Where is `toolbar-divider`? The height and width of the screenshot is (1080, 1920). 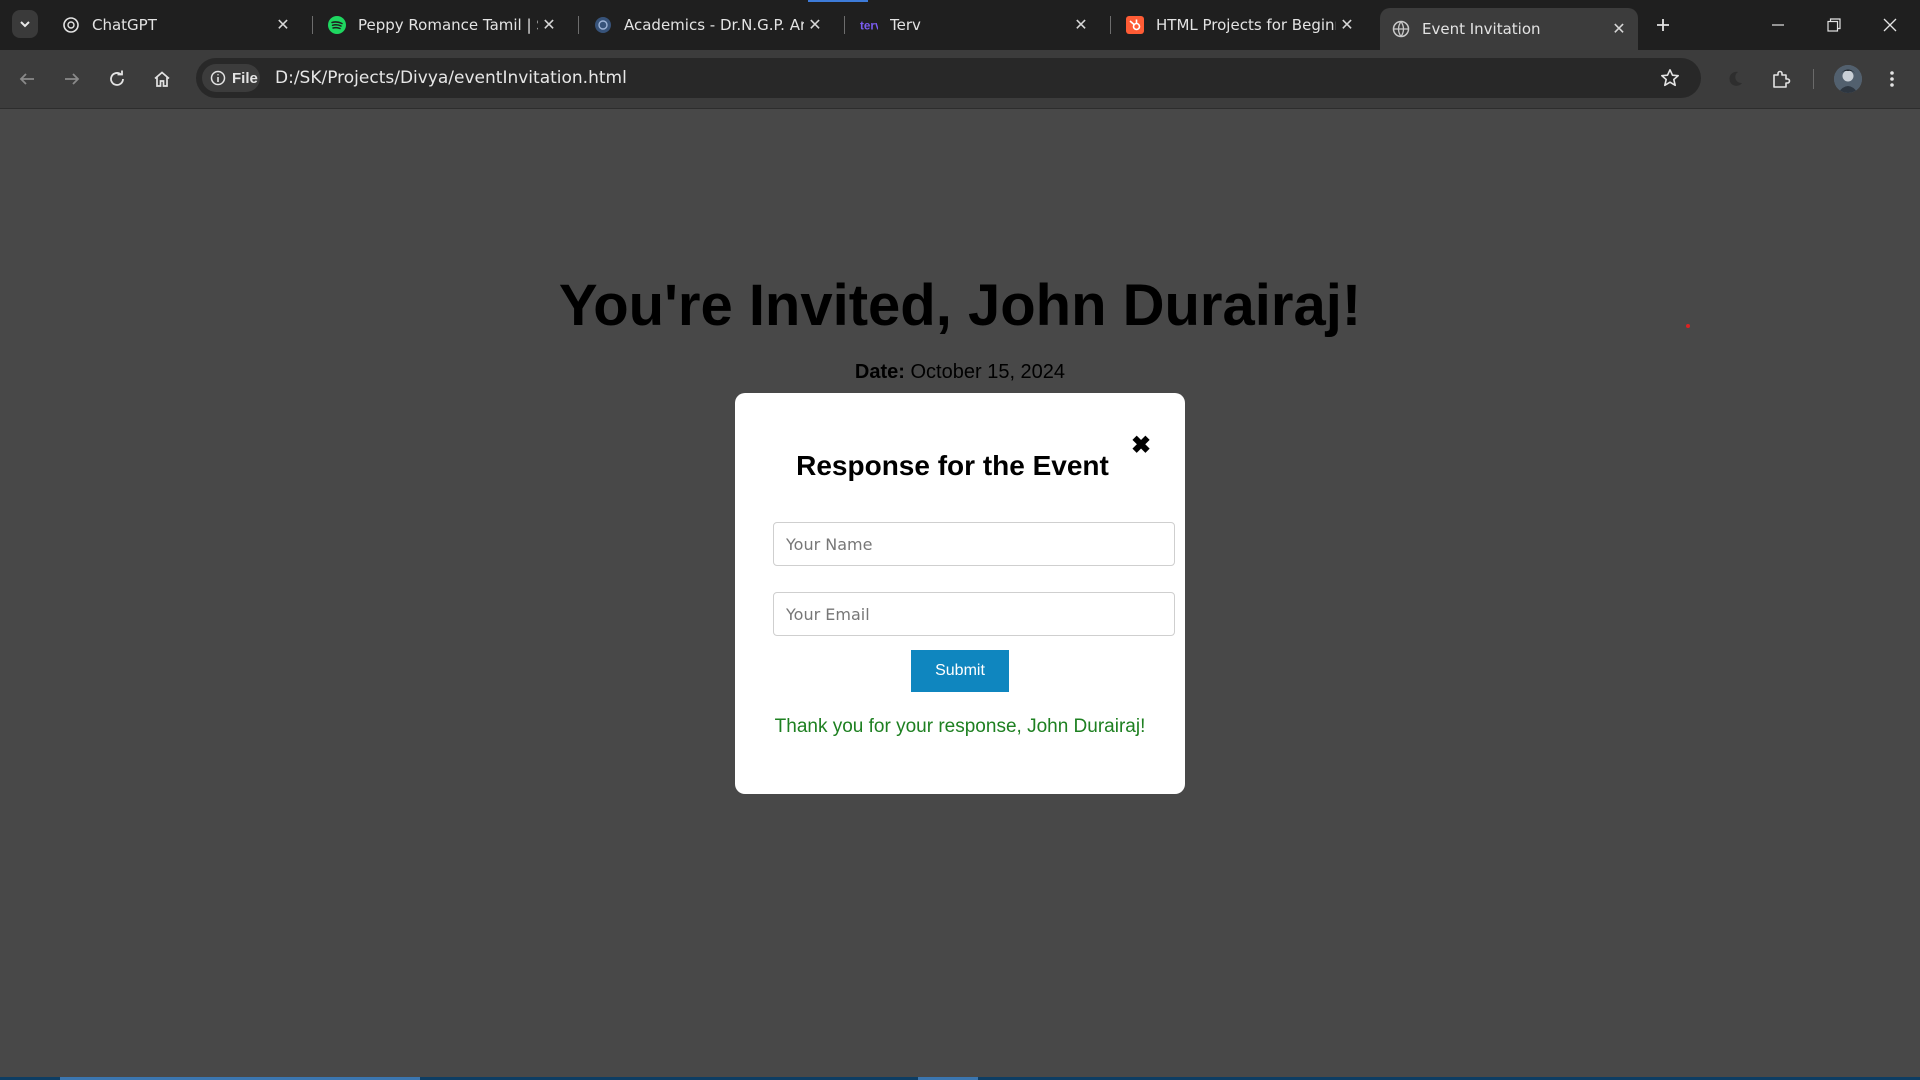
toolbar-divider is located at coordinates (1813, 79).